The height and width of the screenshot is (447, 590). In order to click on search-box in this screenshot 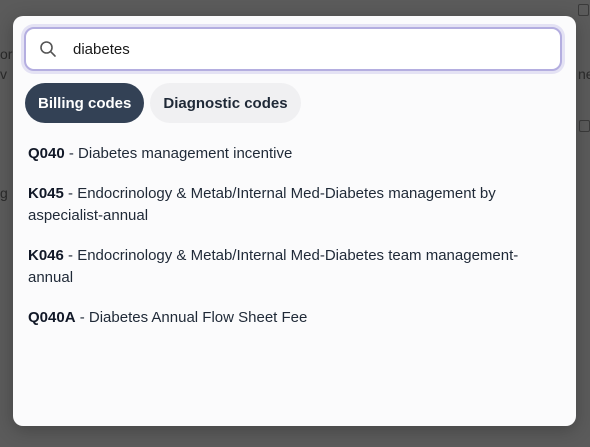, I will do `click(293, 49)`.